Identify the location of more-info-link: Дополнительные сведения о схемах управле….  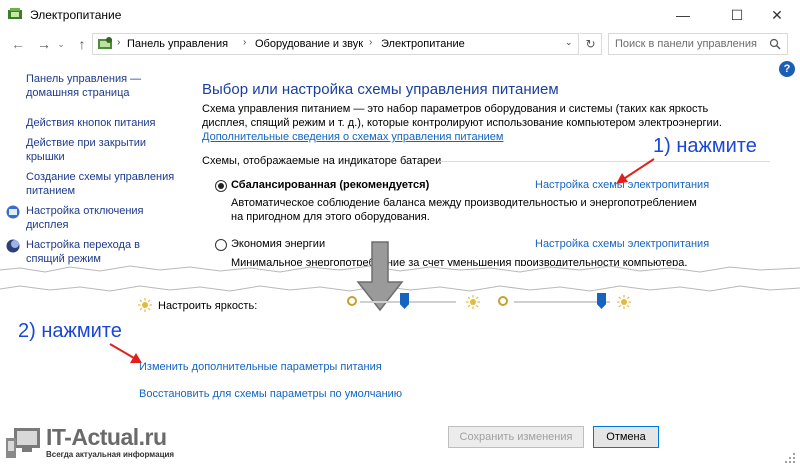
(353, 137).